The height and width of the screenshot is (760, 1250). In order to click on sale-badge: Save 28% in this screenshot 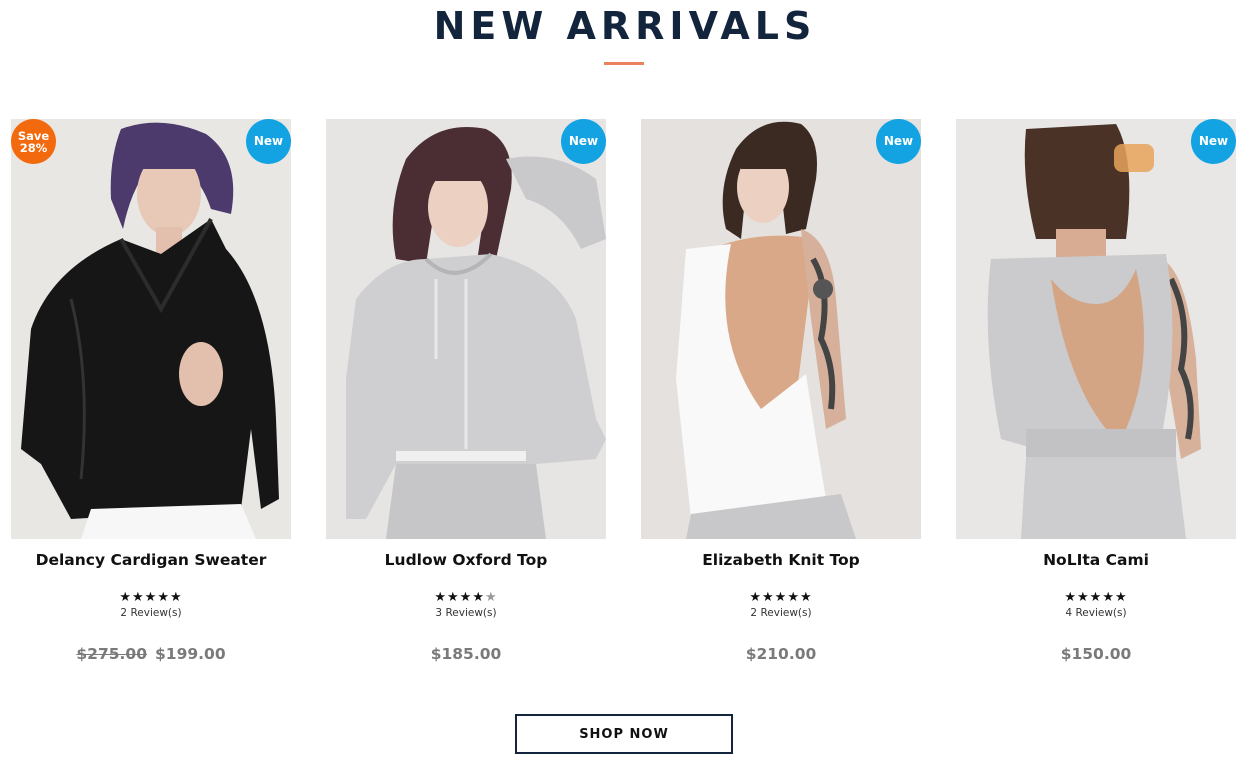, I will do `click(33, 141)`.